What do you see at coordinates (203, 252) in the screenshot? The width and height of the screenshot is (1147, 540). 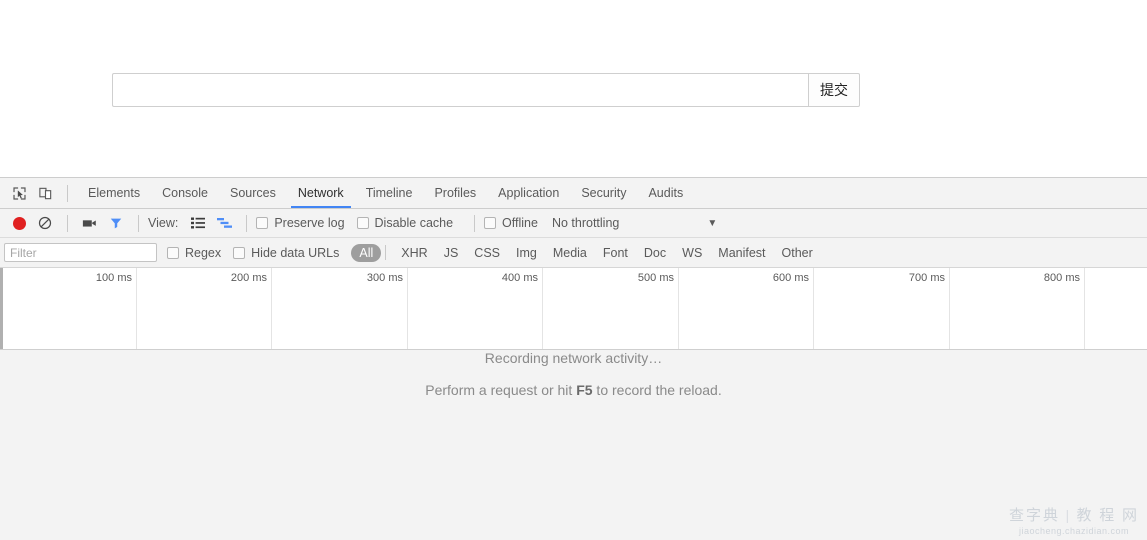 I see `regex-label: Regex` at bounding box center [203, 252].